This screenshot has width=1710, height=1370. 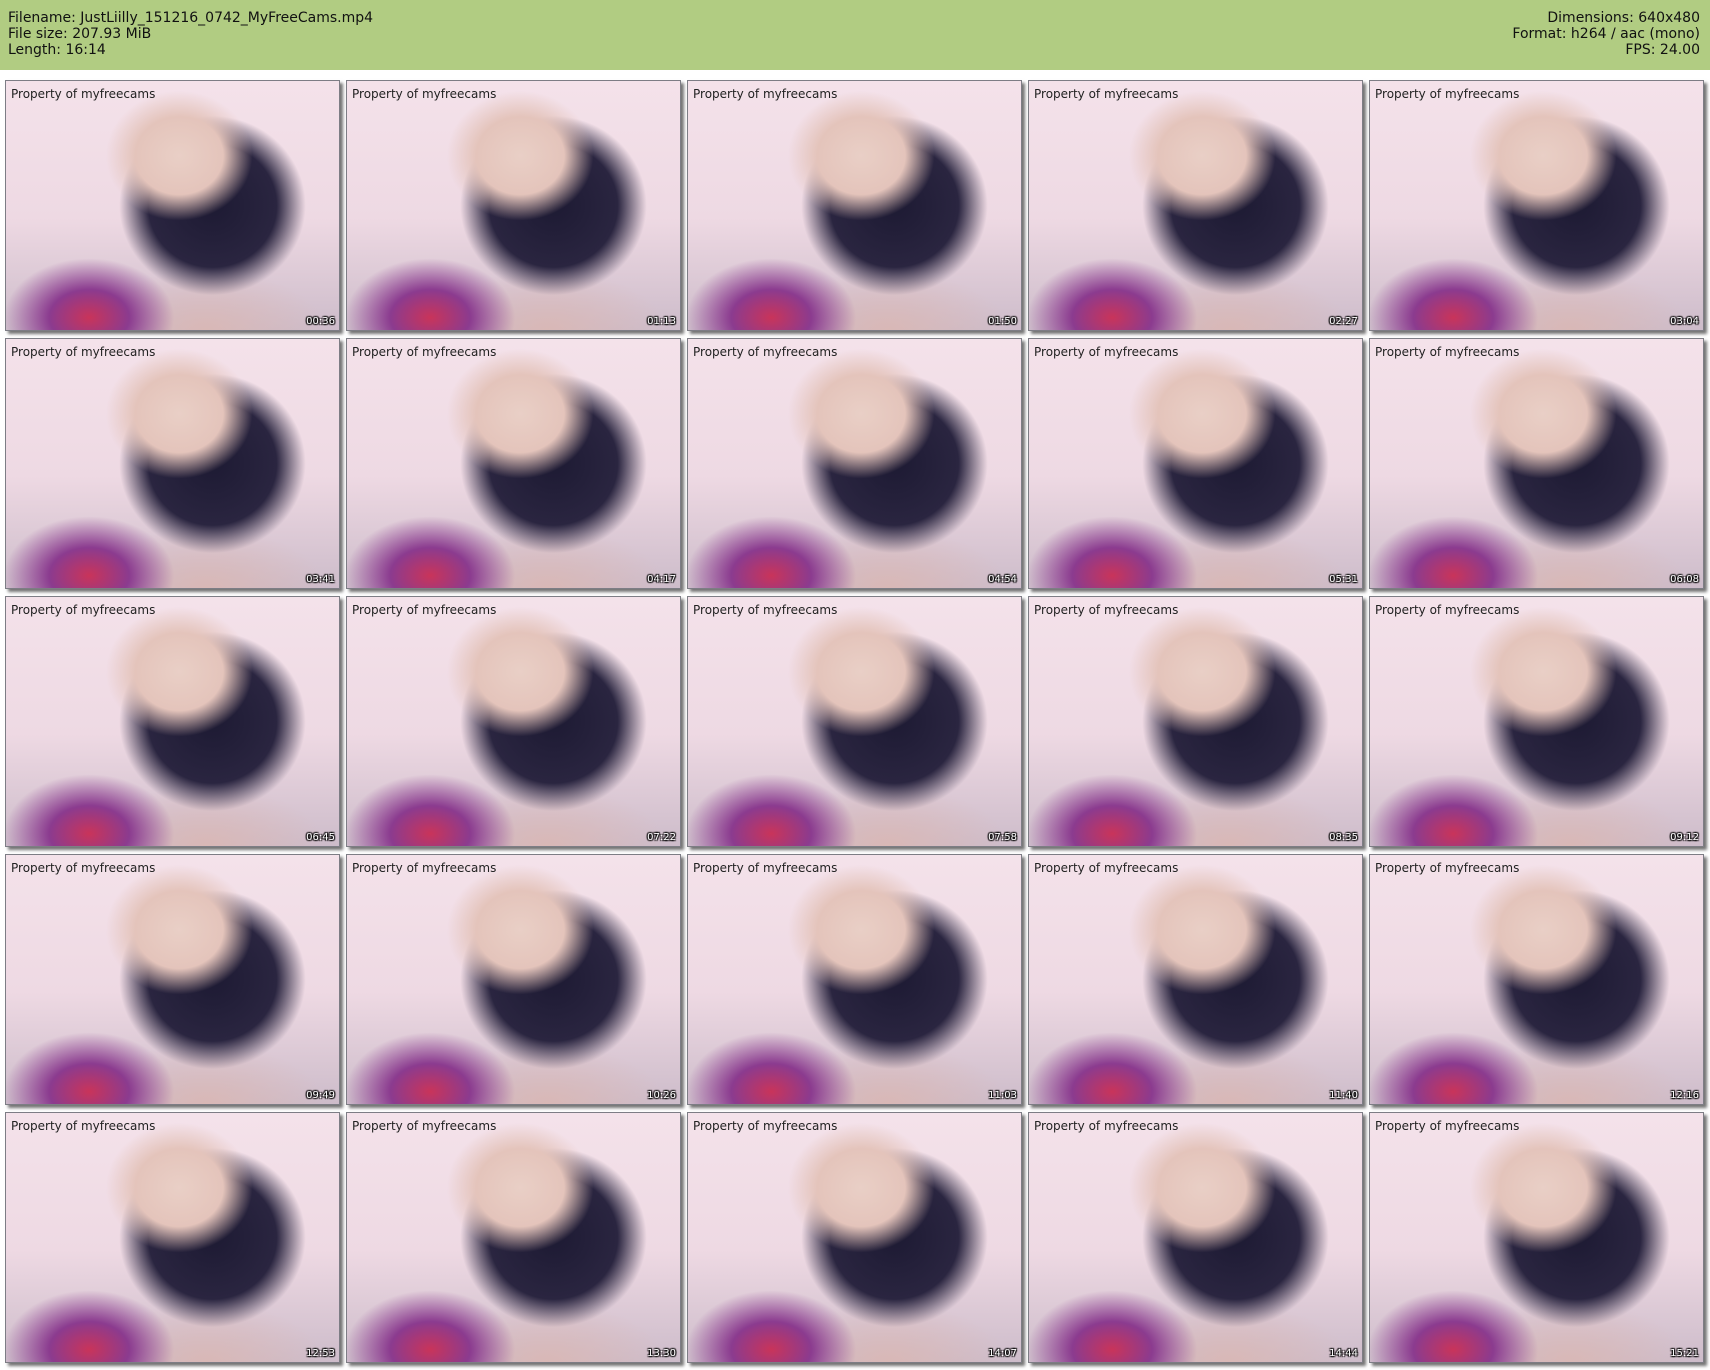 I want to click on timestamp-label: 08:35, so click(x=1343, y=837).